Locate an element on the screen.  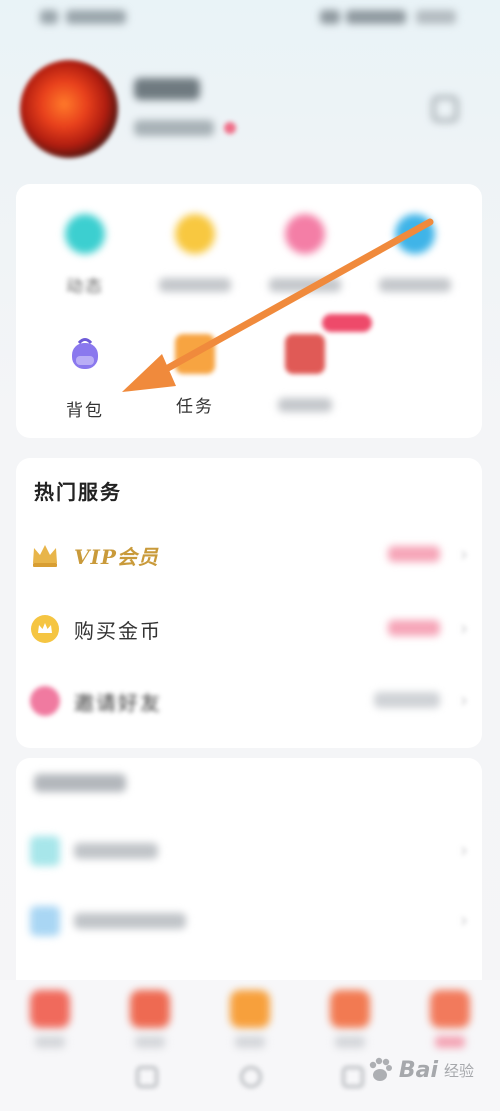
grid-item-label: 背包 is located at coordinates (85, 411).